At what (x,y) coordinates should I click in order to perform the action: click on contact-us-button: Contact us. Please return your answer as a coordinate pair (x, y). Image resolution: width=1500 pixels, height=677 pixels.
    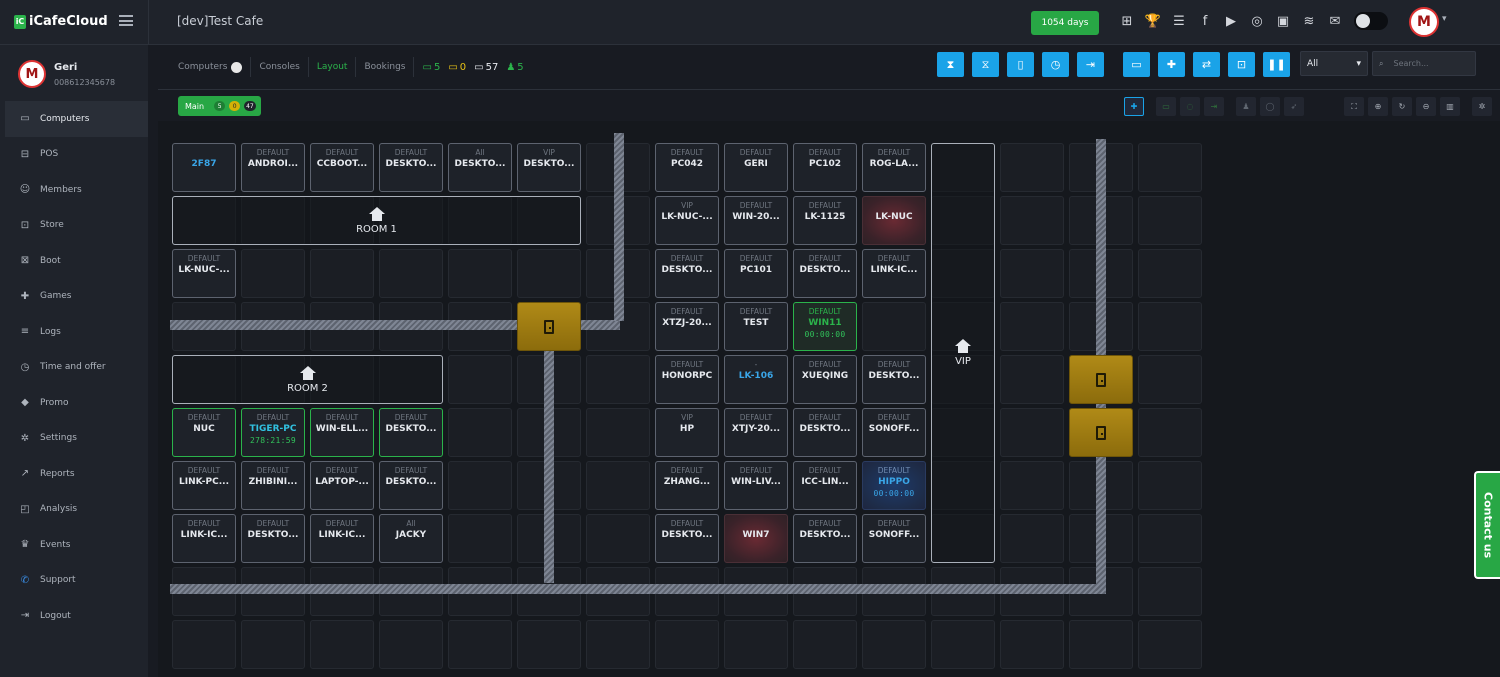
    Looking at the image, I should click on (1487, 525).